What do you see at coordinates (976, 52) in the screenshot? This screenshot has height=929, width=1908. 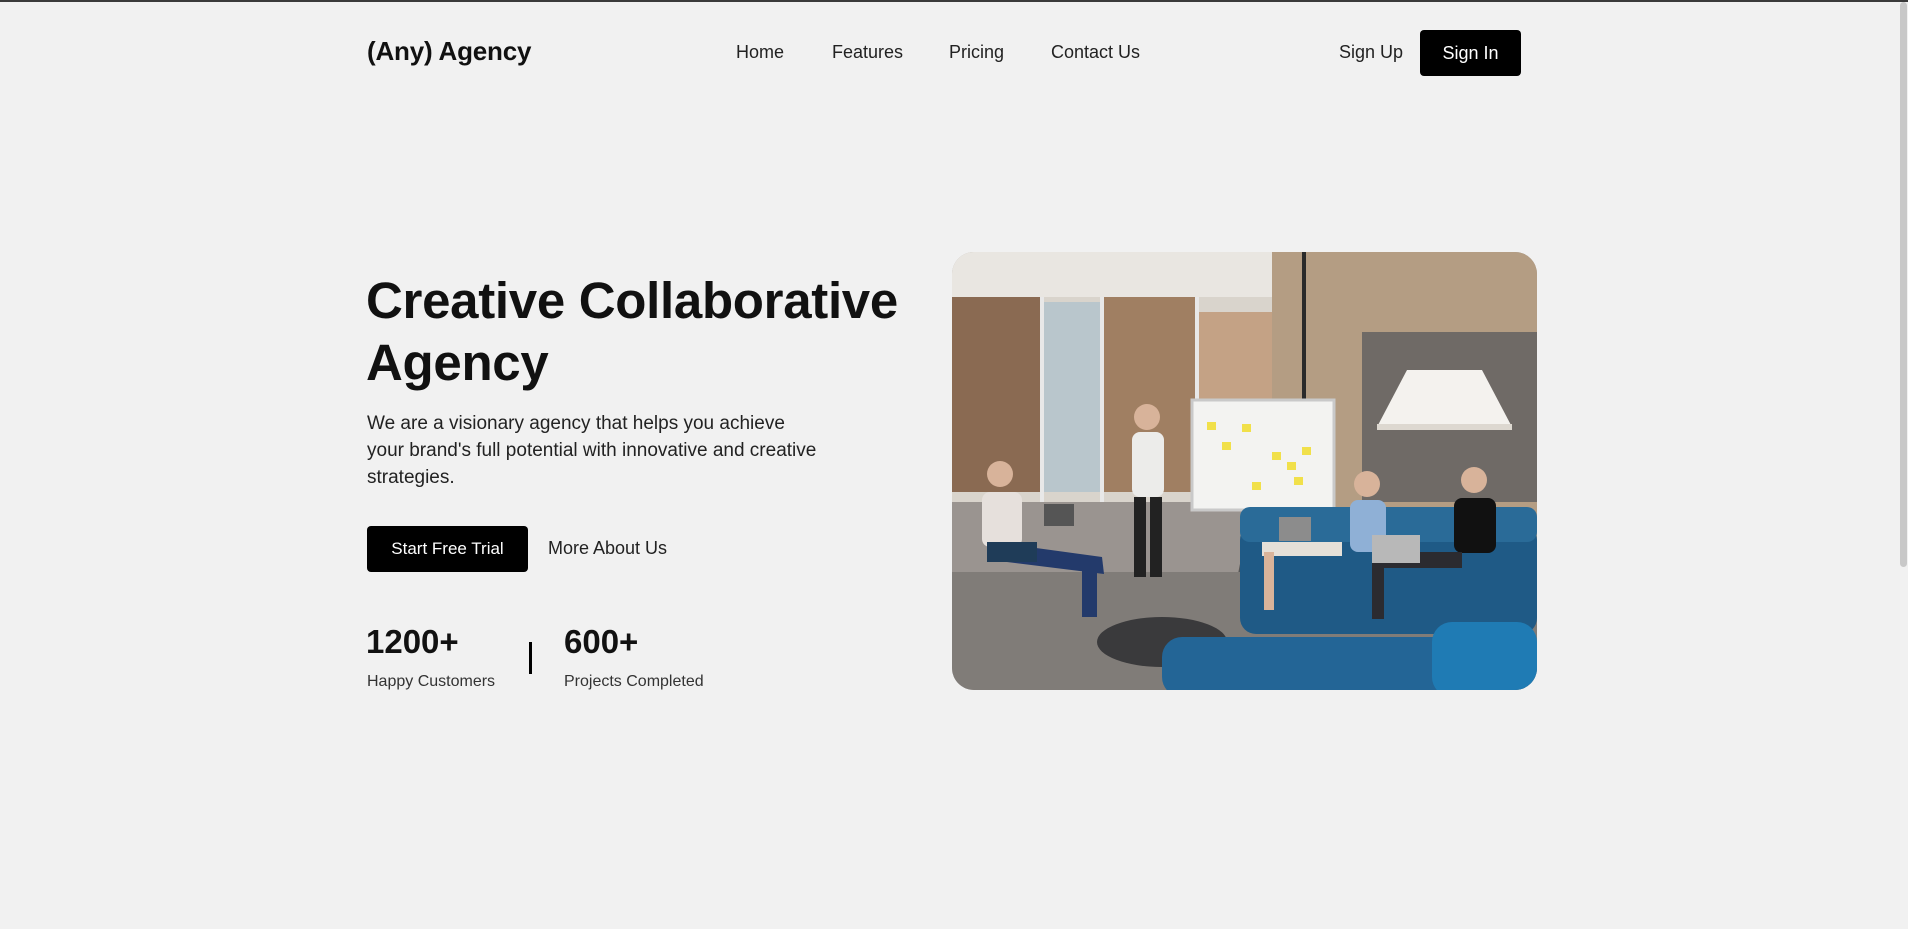 I see `nav-pricing-link: Pricing` at bounding box center [976, 52].